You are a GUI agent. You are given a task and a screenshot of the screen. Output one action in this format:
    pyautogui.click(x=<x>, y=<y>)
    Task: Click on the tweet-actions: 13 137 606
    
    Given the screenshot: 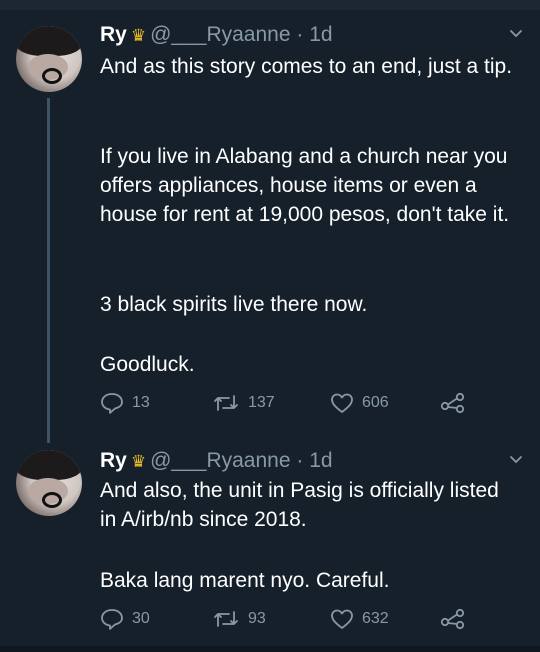 What is the action you would take?
    pyautogui.click(x=310, y=406)
    